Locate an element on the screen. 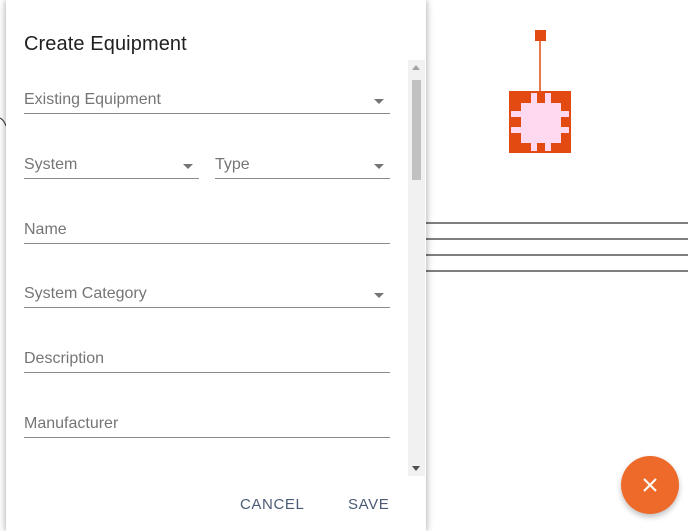  system-category-label: System Category is located at coordinates (85, 293).